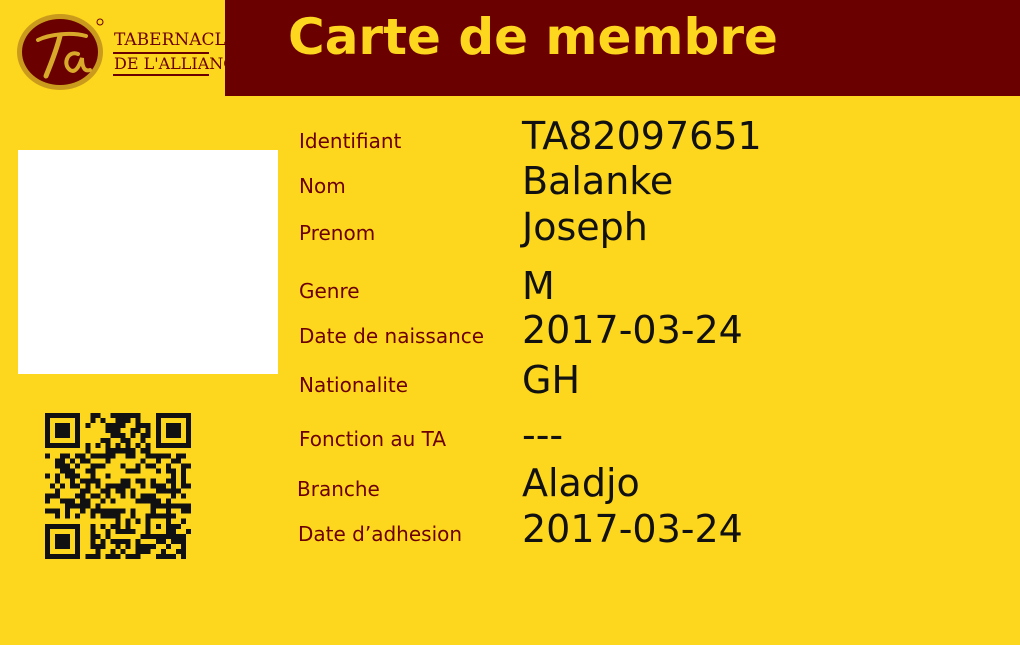 This screenshot has height=645, width=1020. Describe the element at coordinates (161, 75) in the screenshot. I see `logo-underline` at that location.